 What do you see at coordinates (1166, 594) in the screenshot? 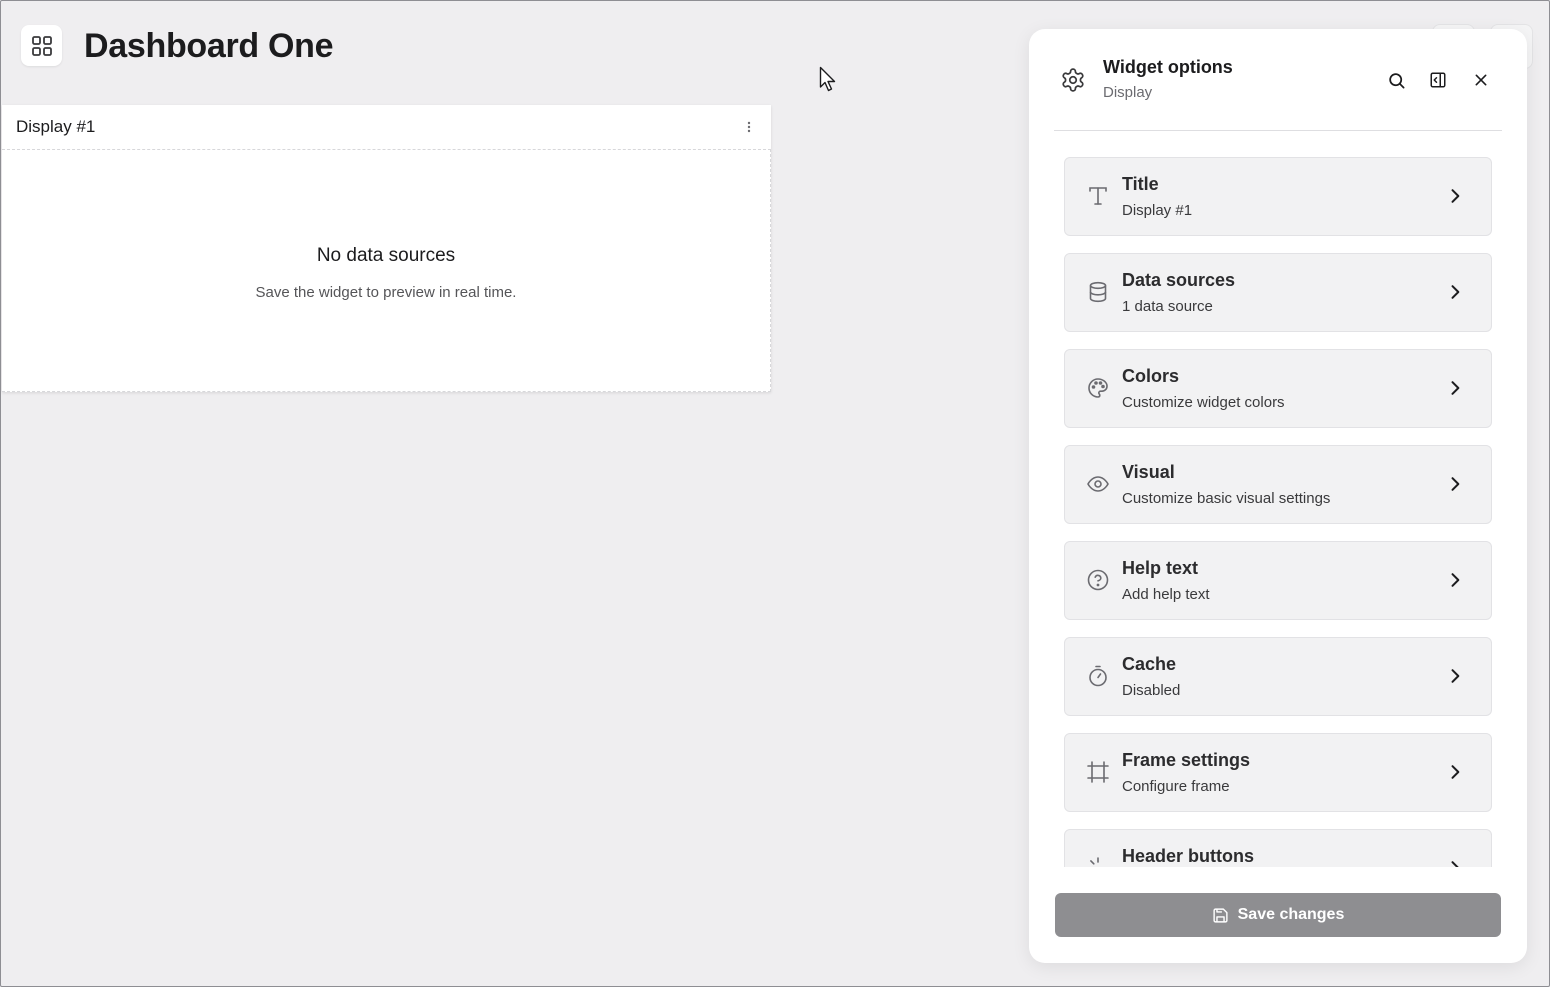
I see `option-description: Add help text` at bounding box center [1166, 594].